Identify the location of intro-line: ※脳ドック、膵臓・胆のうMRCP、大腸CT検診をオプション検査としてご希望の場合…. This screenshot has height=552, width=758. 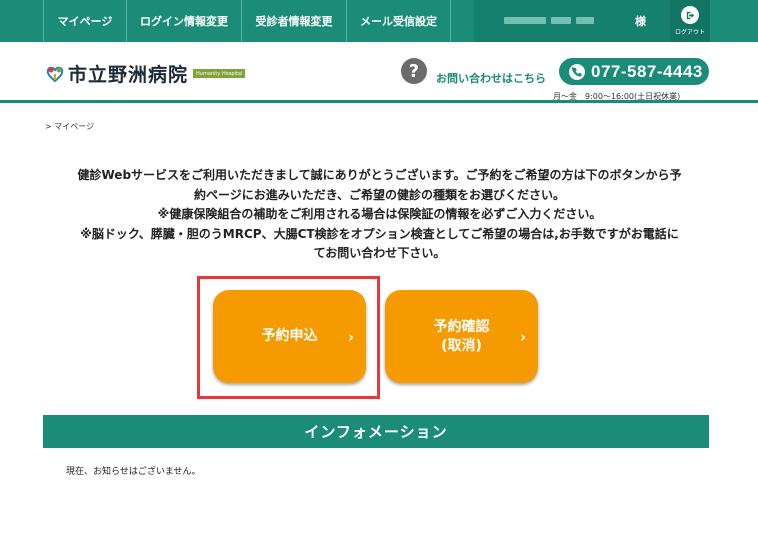
(379, 233).